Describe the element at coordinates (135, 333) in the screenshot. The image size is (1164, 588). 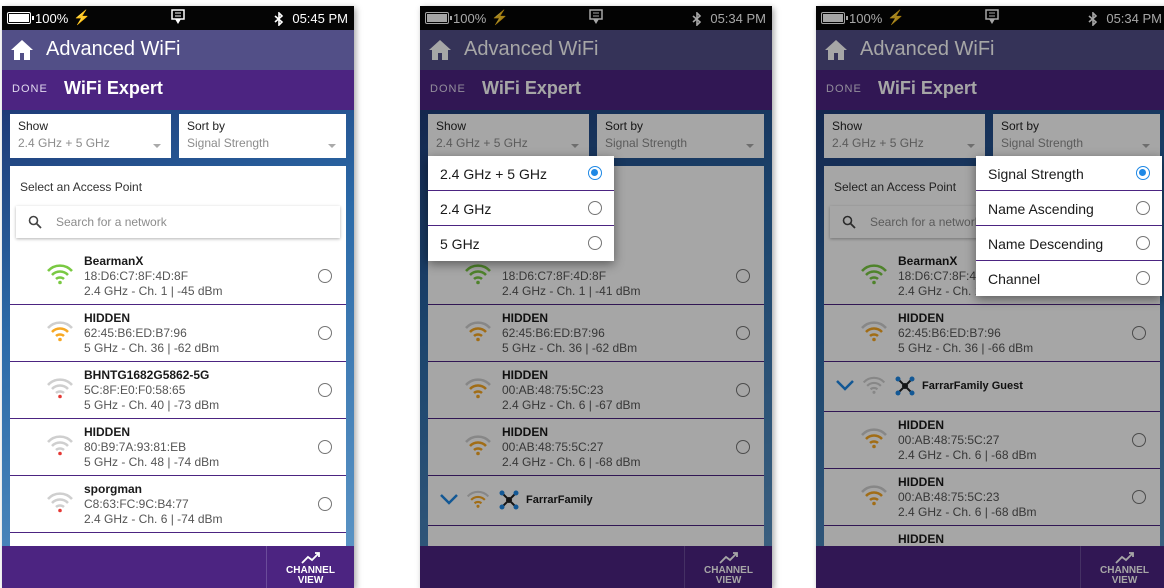
I see `network-mac: 62:45:B6:ED:B7:96` at that location.